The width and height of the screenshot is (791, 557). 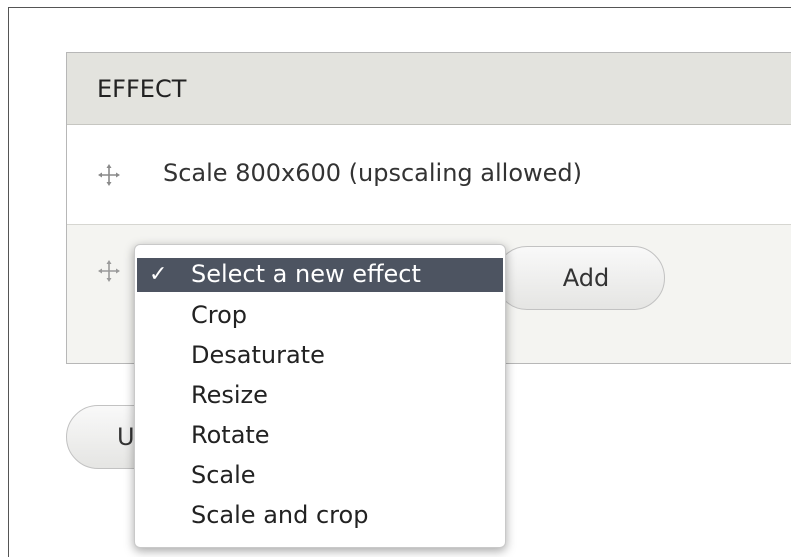 I want to click on dropdown-option-scale: Scale, so click(x=320, y=476).